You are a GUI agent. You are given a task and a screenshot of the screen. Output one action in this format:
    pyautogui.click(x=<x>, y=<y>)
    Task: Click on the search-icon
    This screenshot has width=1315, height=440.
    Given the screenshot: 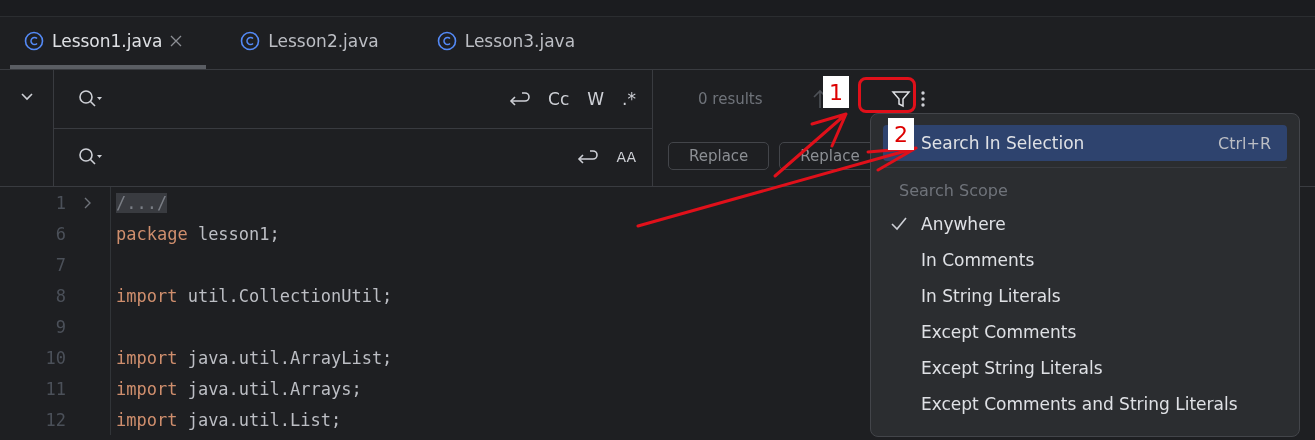 What is the action you would take?
    pyautogui.click(x=91, y=98)
    